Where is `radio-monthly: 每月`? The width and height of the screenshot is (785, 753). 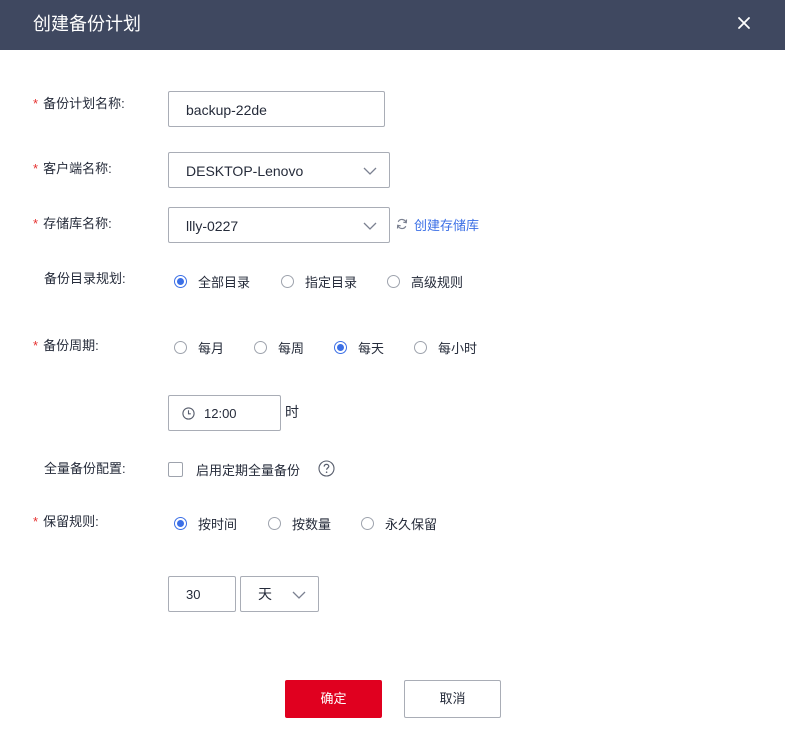
radio-monthly: 每月 is located at coordinates (199, 347).